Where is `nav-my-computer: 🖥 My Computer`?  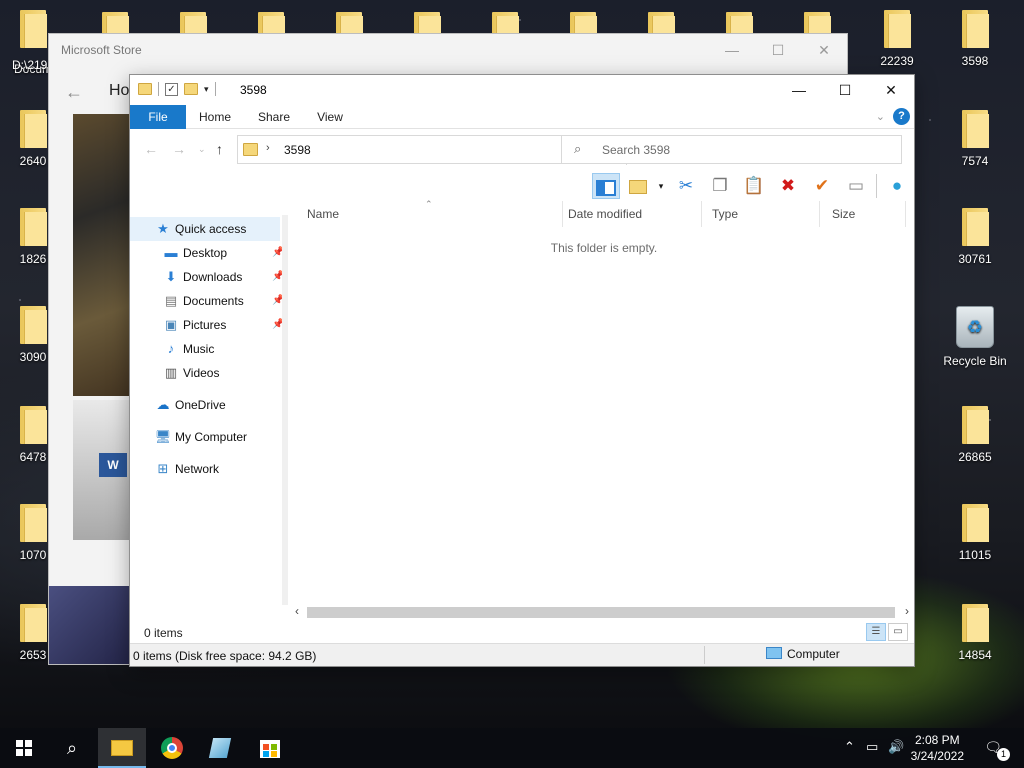 nav-my-computer: 🖥 My Computer is located at coordinates (205, 437).